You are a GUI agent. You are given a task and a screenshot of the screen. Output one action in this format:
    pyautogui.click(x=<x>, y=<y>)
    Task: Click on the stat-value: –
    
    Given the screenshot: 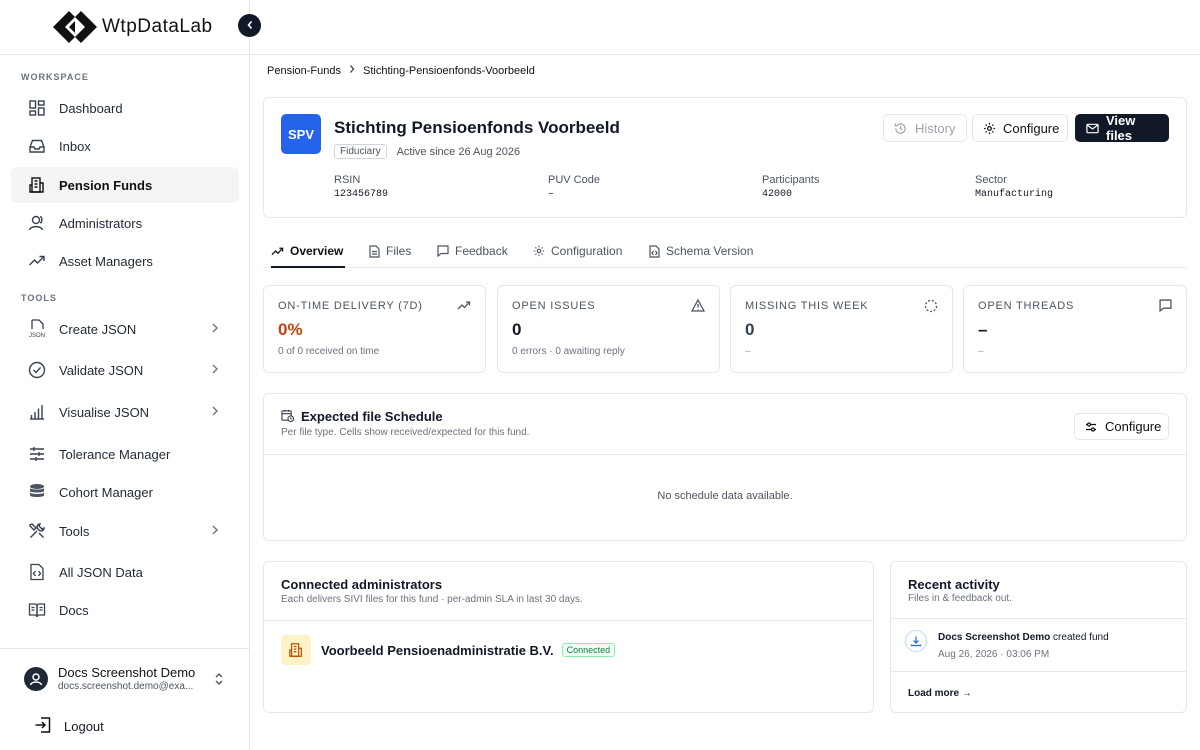 What is the action you would take?
    pyautogui.click(x=983, y=329)
    